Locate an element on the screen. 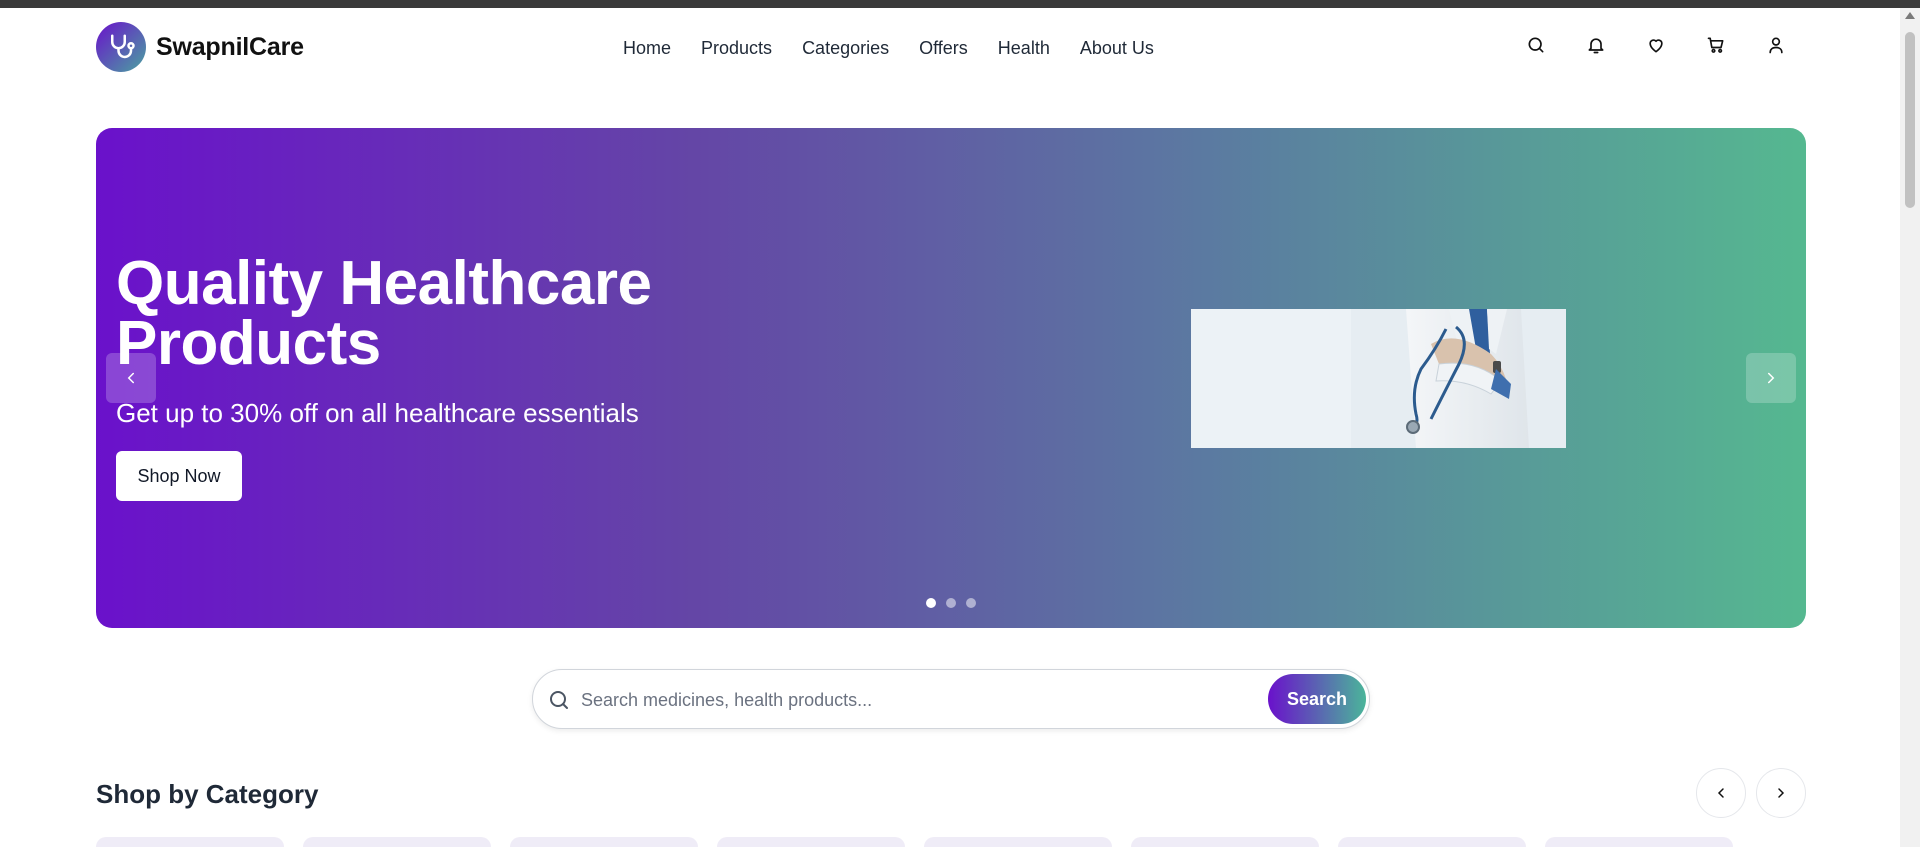 Image resolution: width=1920 pixels, height=847 pixels. shop-now-button: Shop Now is located at coordinates (179, 476).